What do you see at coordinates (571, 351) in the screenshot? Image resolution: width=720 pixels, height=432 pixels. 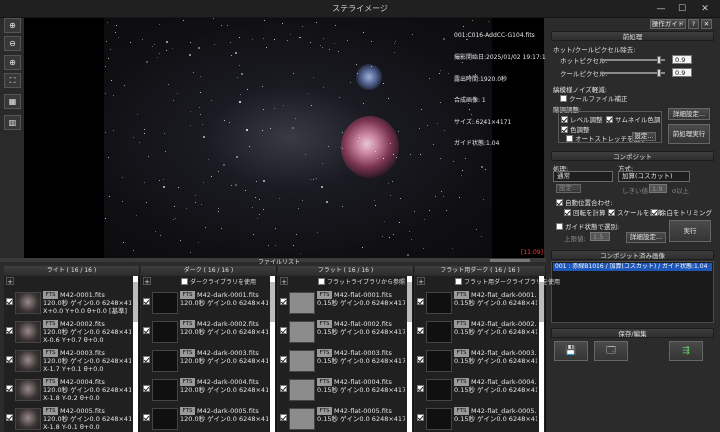 I see `save-icon: 💾` at bounding box center [571, 351].